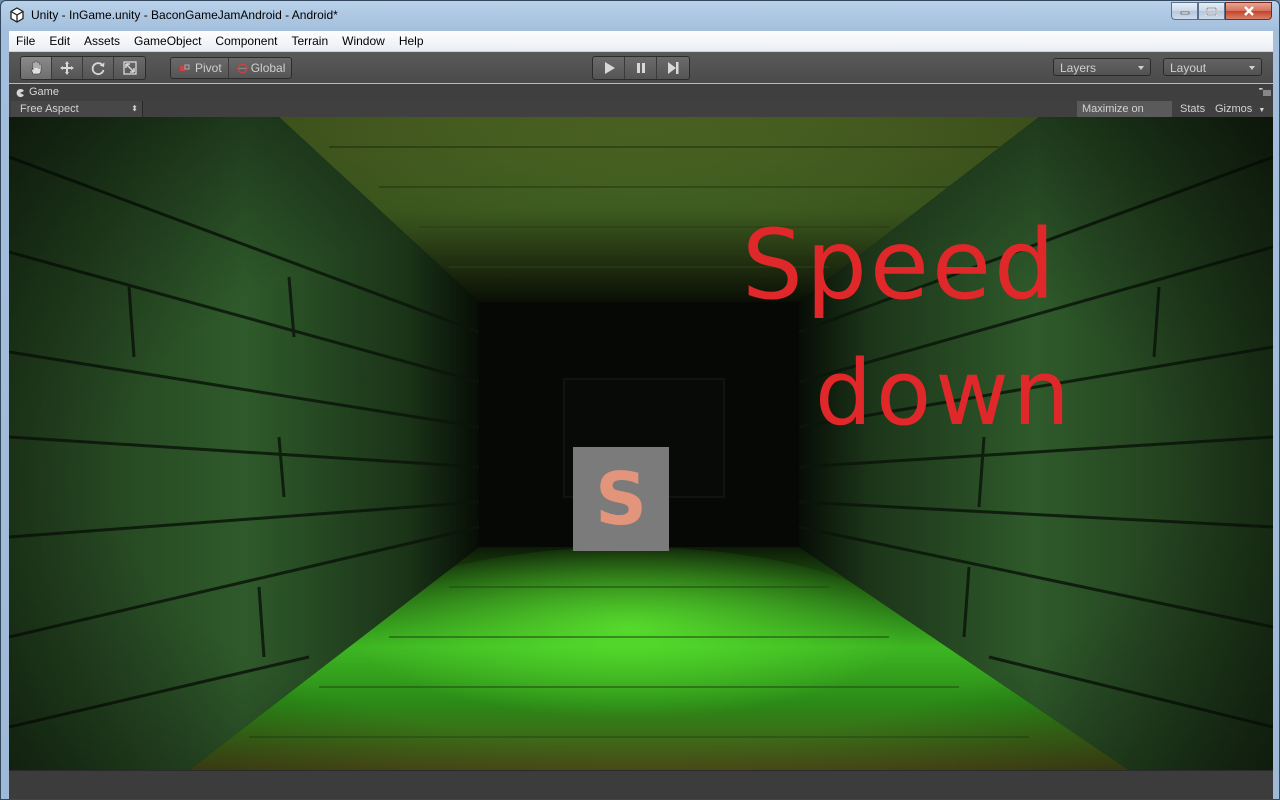 The height and width of the screenshot is (800, 1280). Describe the element at coordinates (49, 109) in the screenshot. I see `aspect-label: Free Aspect` at that location.